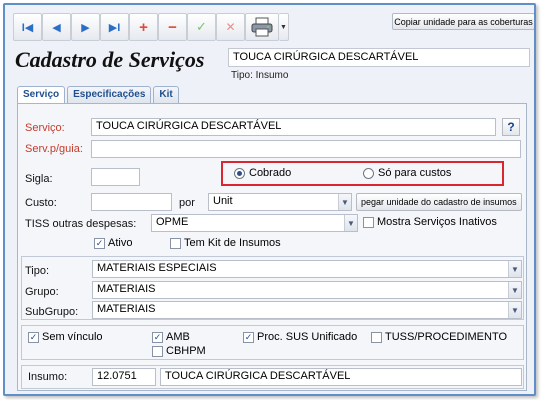 This screenshot has width=542, height=400. I want to click on tipo-label: Tipo:, so click(37, 271).